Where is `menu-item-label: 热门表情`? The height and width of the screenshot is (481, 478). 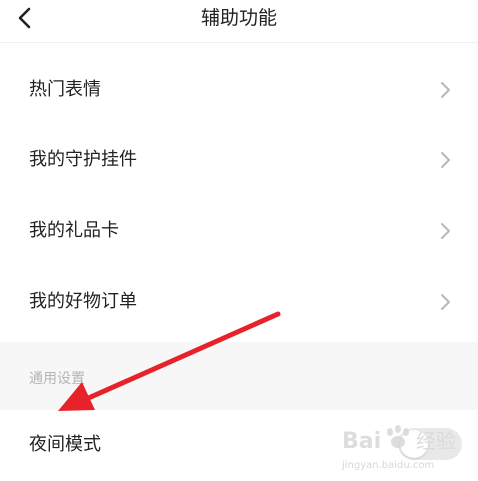 menu-item-label: 热门表情 is located at coordinates (65, 89).